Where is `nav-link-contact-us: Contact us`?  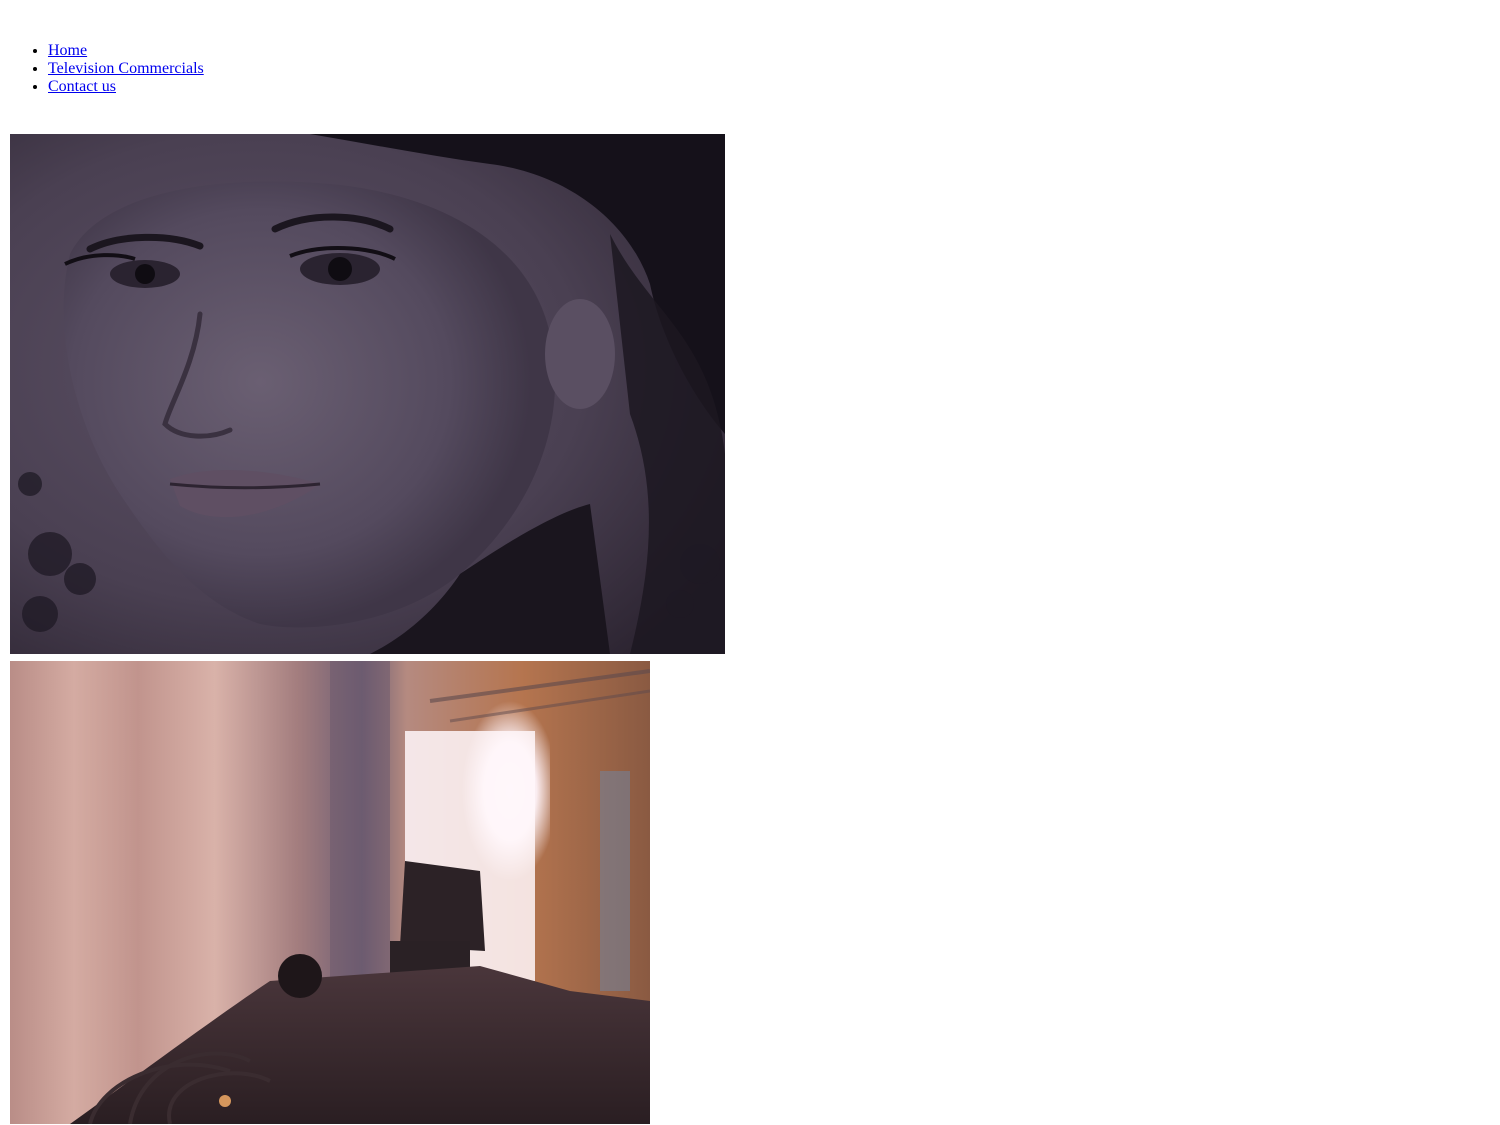
nav-link-contact-us: Contact us is located at coordinates (82, 86).